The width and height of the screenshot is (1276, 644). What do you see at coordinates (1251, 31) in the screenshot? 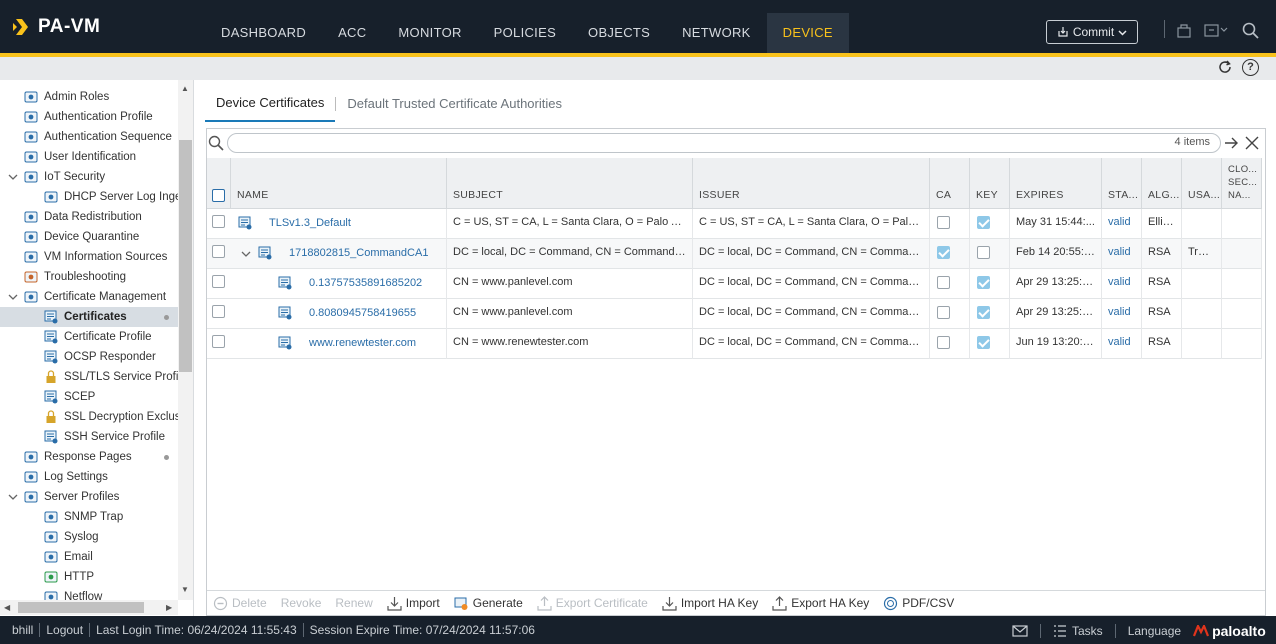
I see `search-icon` at bounding box center [1251, 31].